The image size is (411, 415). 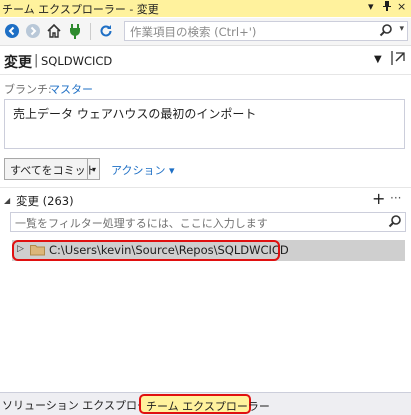 What do you see at coordinates (77, 61) in the screenshot?
I see `repo-name: SQLDWCICD` at bounding box center [77, 61].